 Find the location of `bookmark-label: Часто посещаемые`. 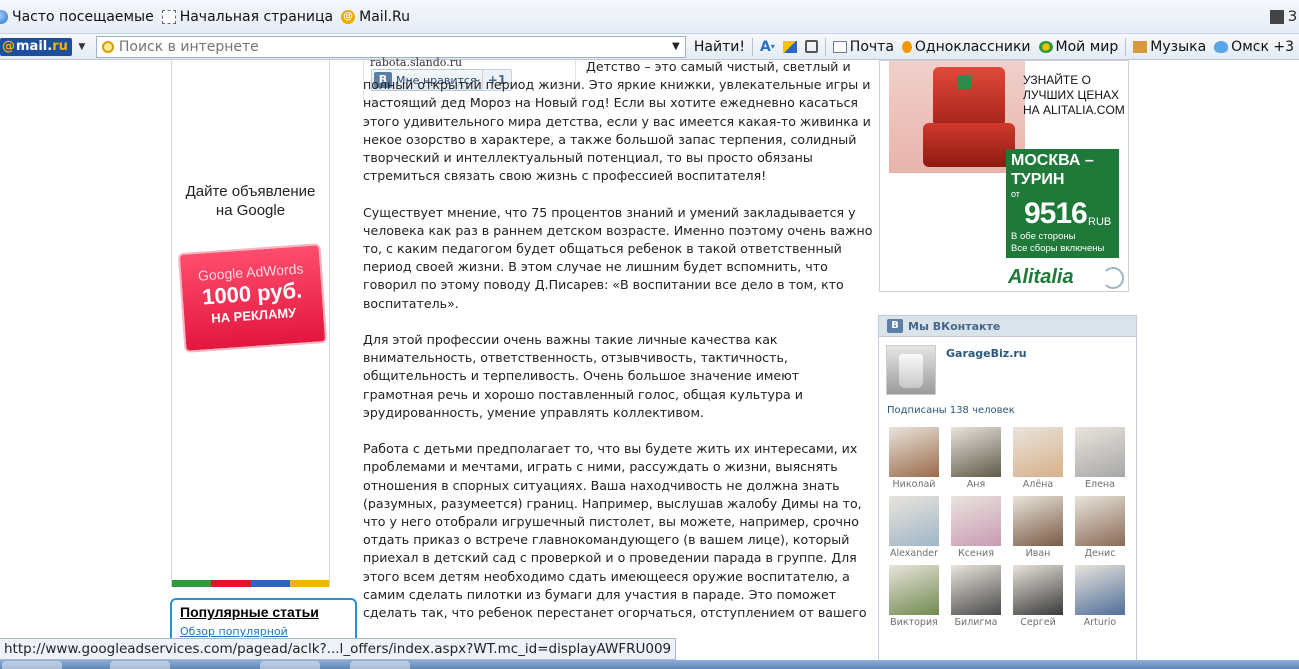

bookmark-label: Часто посещаемые is located at coordinates (83, 16).